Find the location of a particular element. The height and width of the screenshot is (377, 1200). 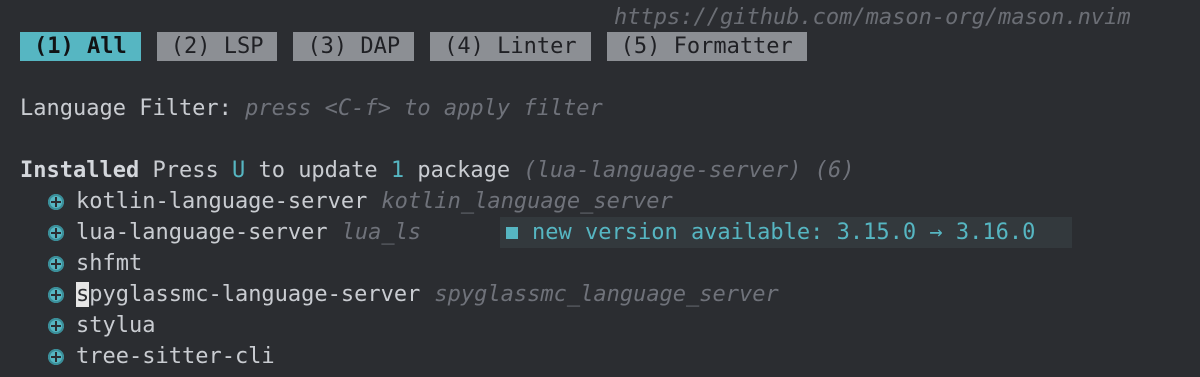

package-name: spyglassmc-language-server is located at coordinates (248, 294).